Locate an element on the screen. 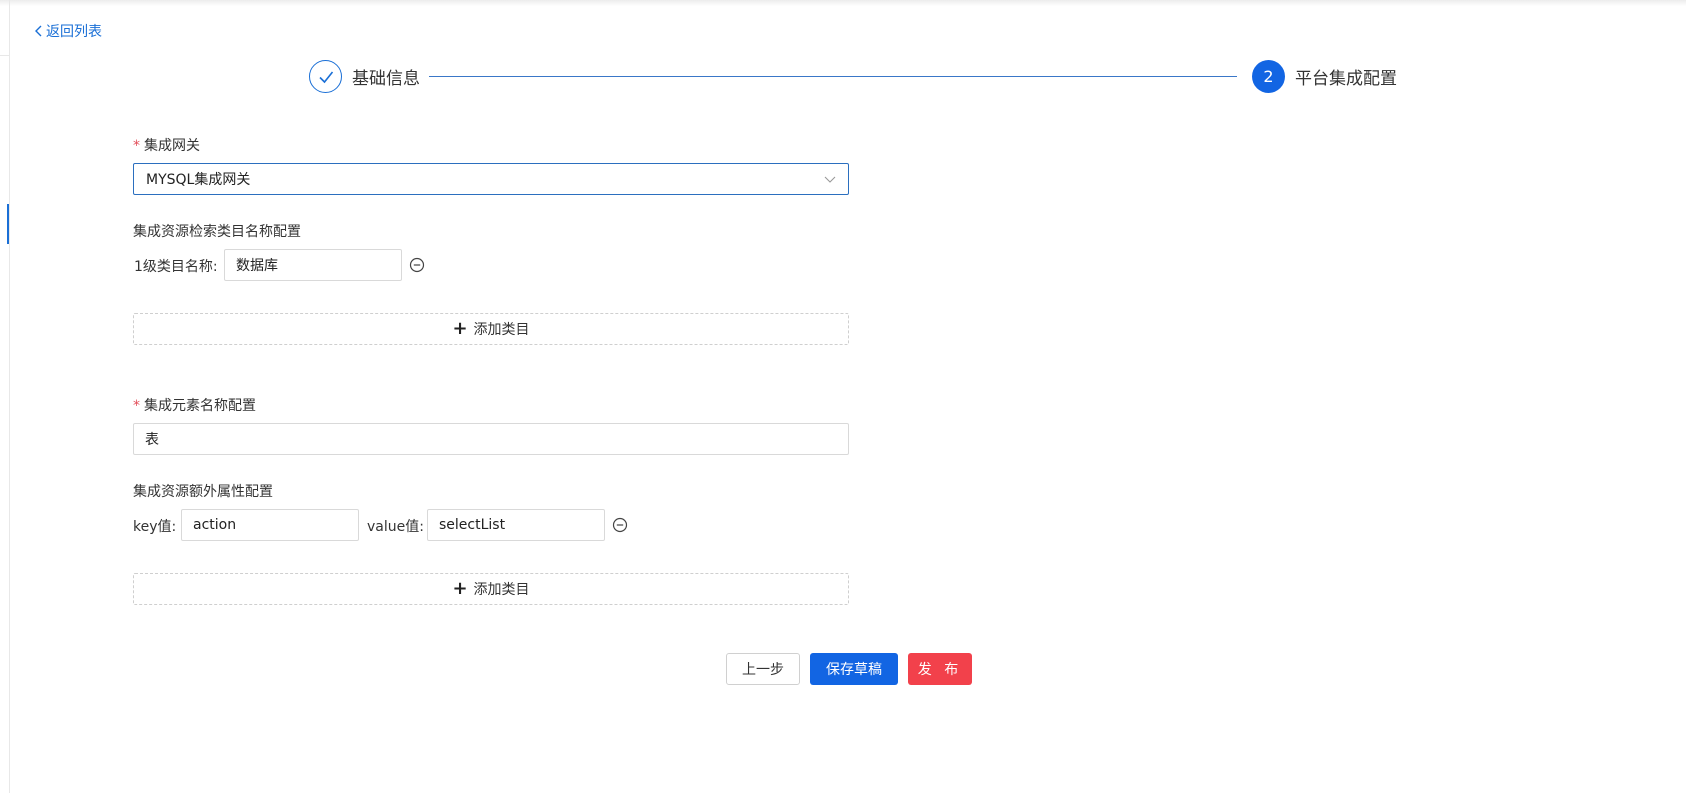  add-attribute-label: 添加类目 is located at coordinates (501, 590).